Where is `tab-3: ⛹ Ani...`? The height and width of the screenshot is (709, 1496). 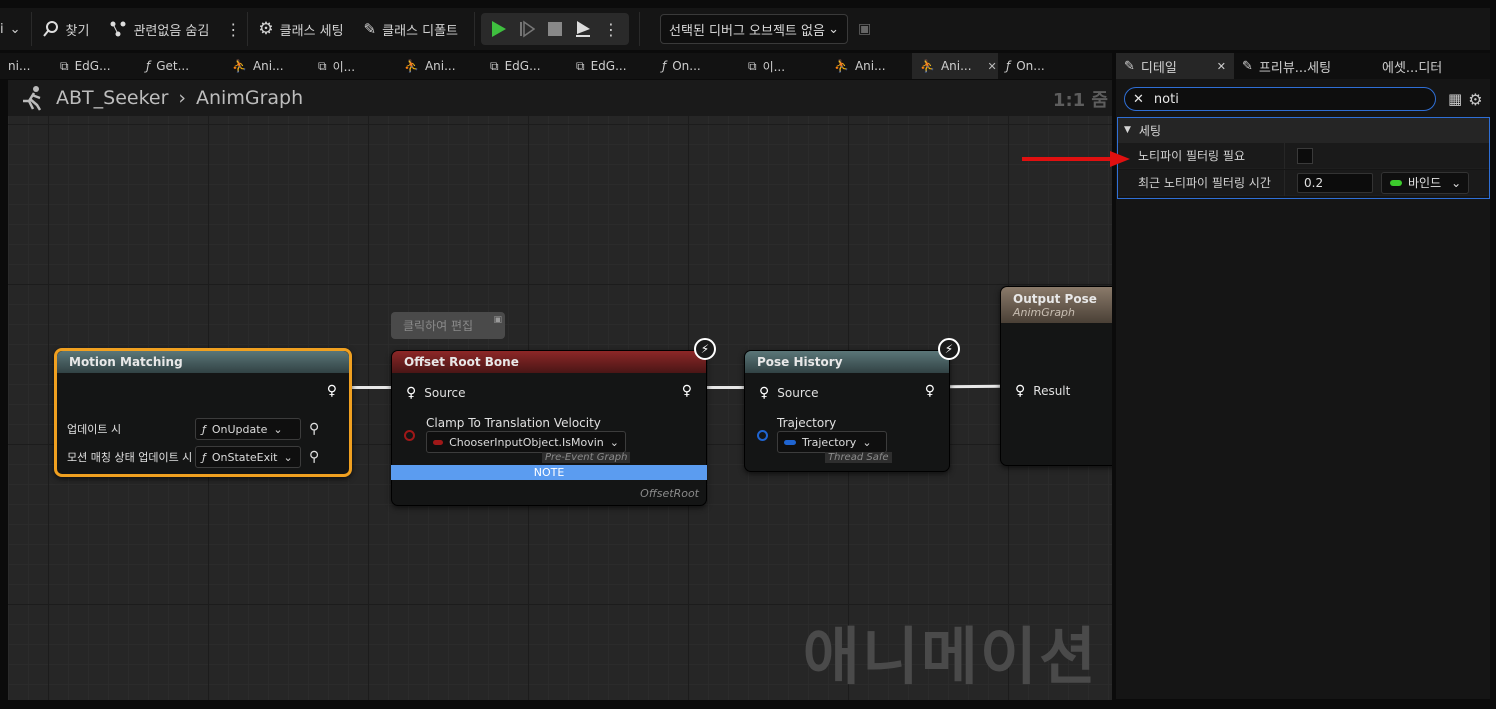 tab-3: ⛹ Ani... is located at coordinates (267, 66).